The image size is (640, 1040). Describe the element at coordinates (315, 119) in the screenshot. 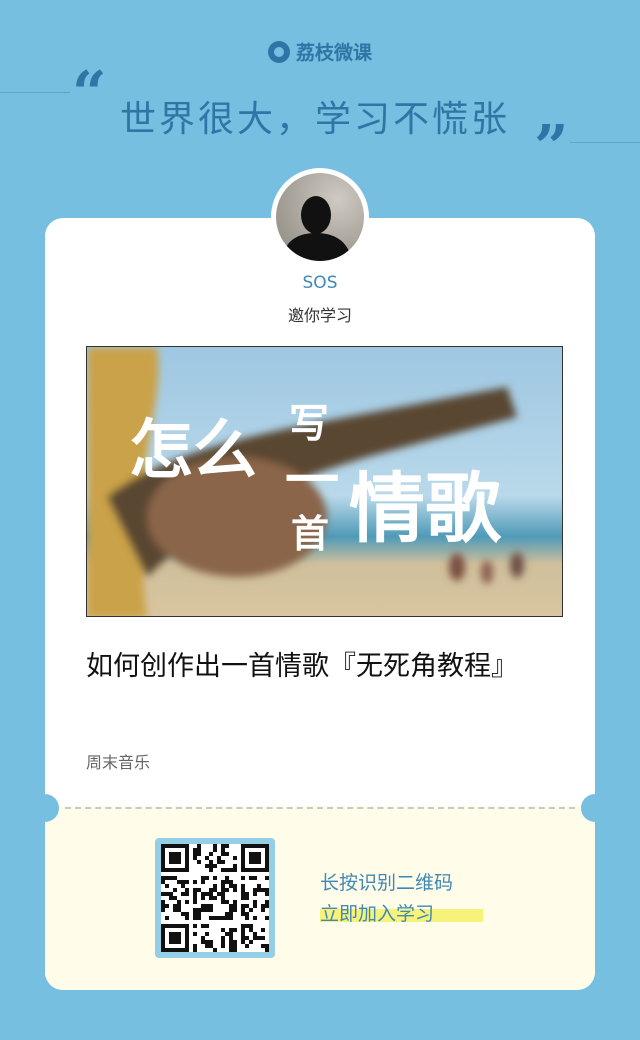

I see `slogan-text: 世界很大，学习不慌张` at that location.